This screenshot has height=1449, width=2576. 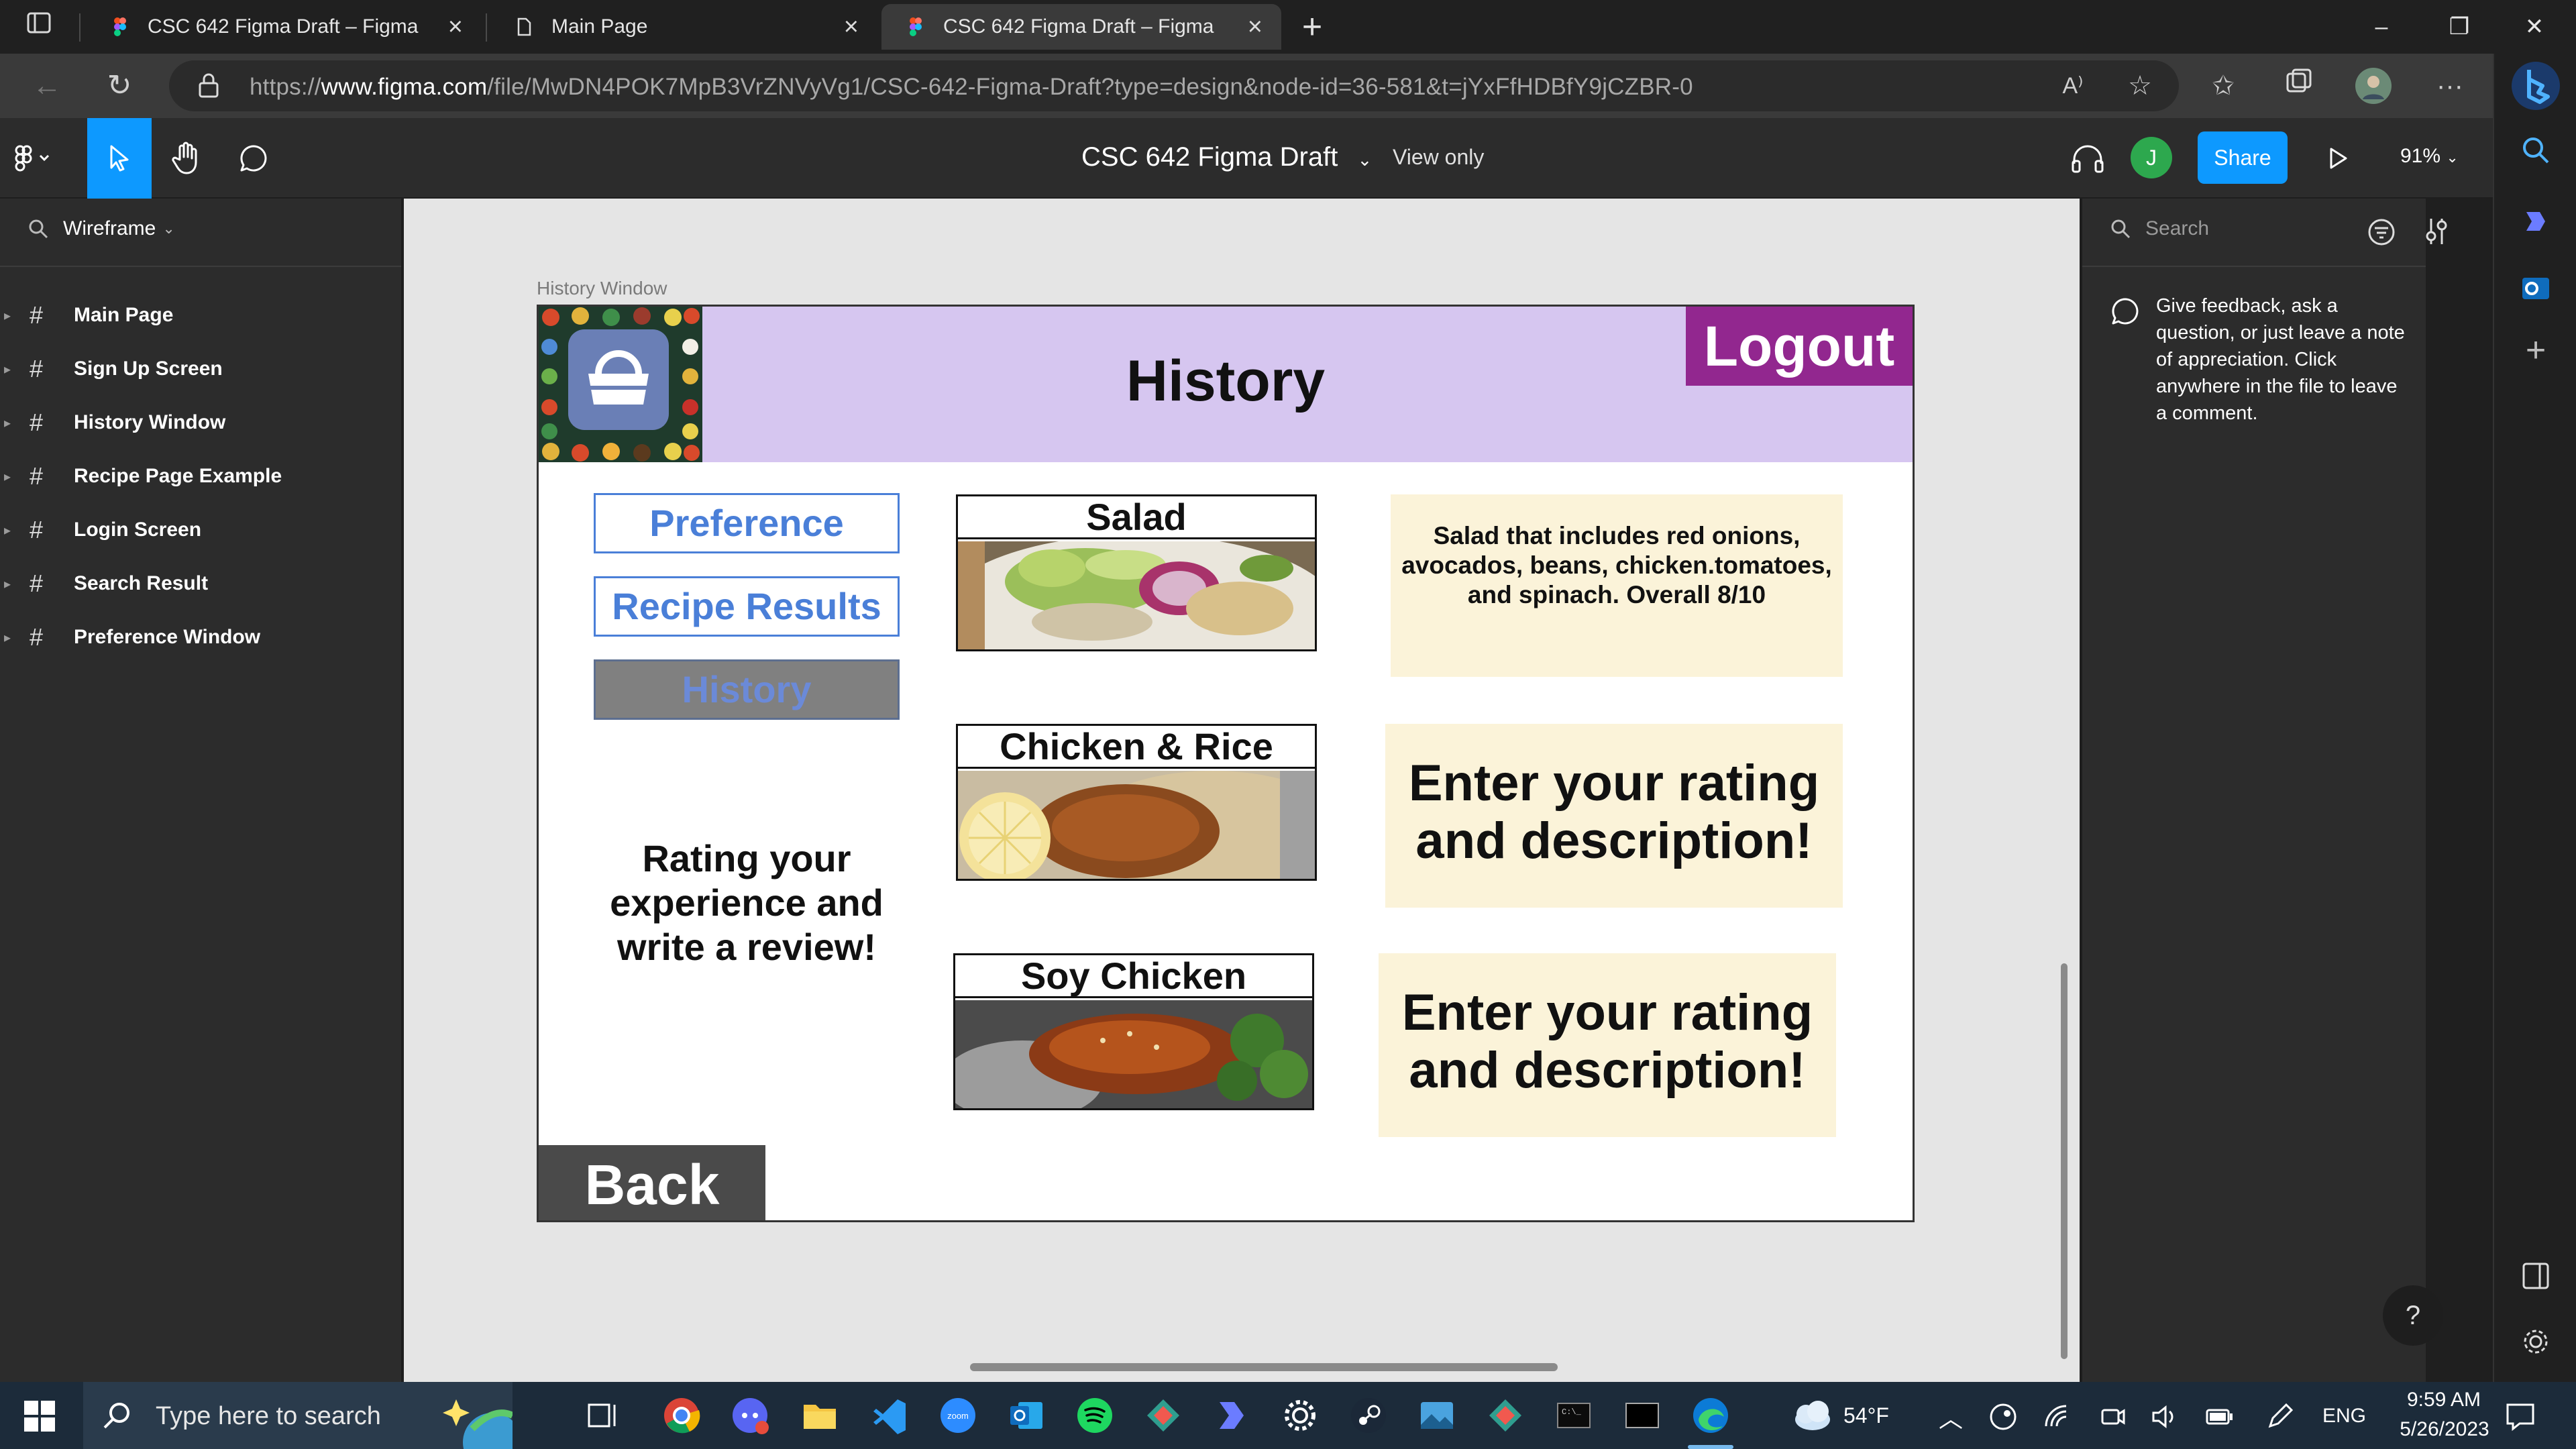 I want to click on back-button: Back, so click(x=652, y=1182).